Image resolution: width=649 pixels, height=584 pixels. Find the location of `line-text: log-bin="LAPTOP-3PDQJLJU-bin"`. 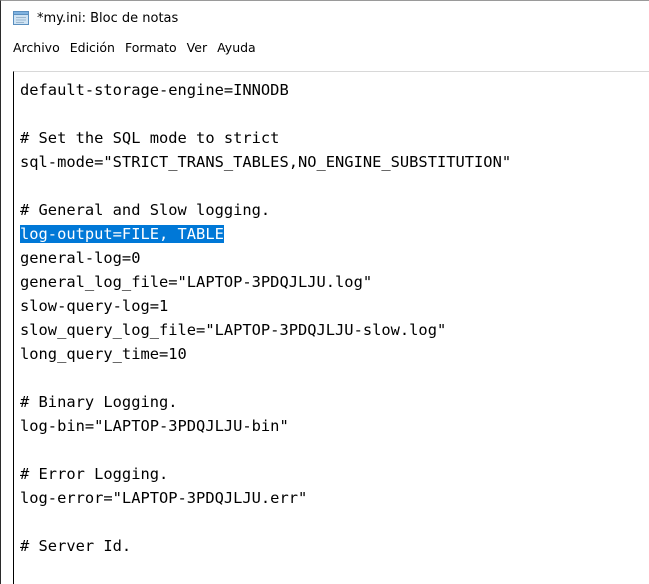

line-text: log-bin="LAPTOP-3PDQJLJU-bin" is located at coordinates (154, 426).